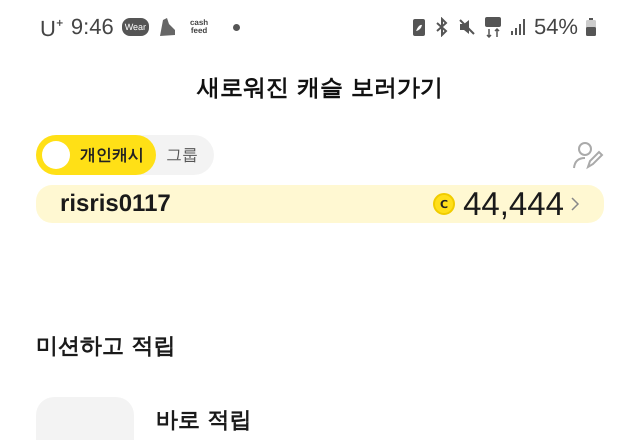 This screenshot has height=440, width=640. I want to click on signal-icon, so click(518, 27).